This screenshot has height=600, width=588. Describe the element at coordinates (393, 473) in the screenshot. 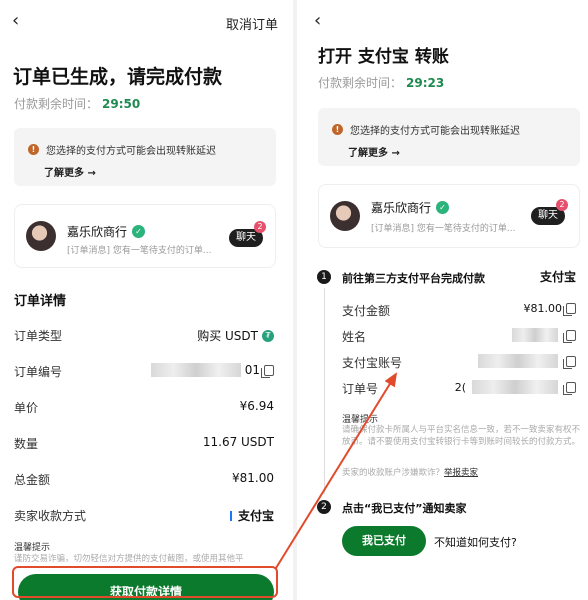

I see `report-question: 卖家的收款账户涉嫌欺诈？` at that location.